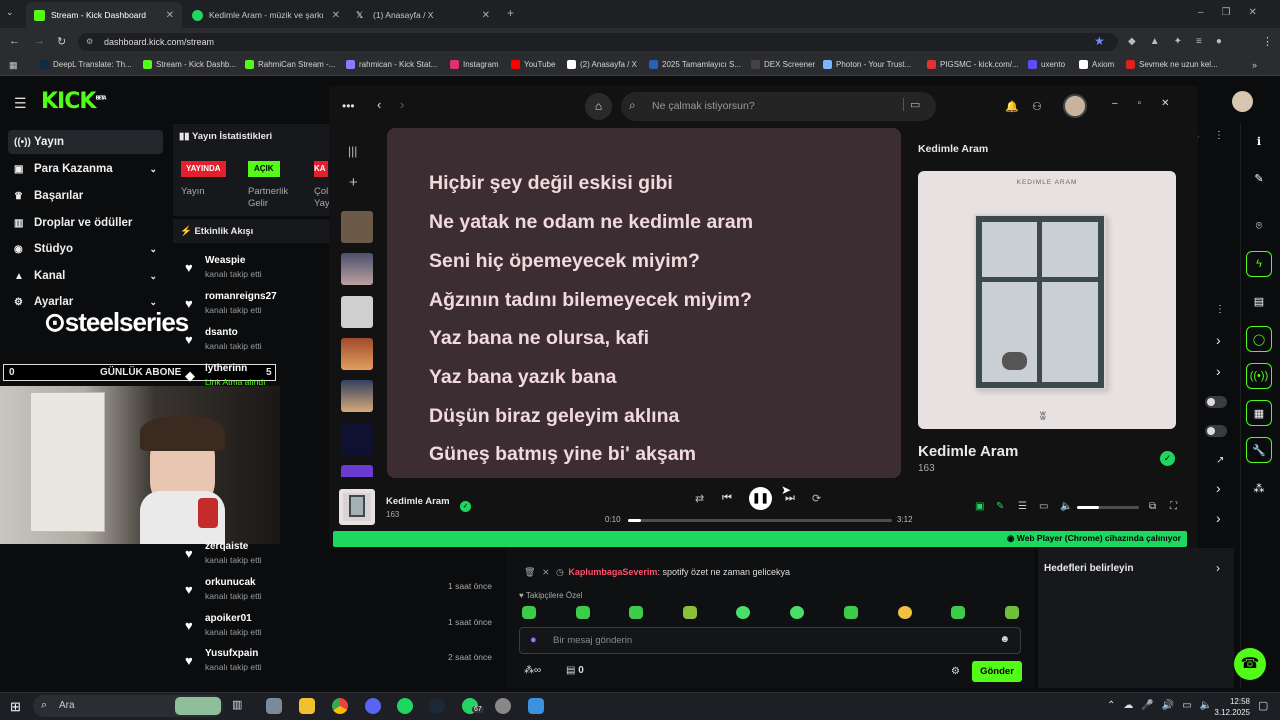  Describe the element at coordinates (437, 706) in the screenshot. I see `steam-icon` at that location.